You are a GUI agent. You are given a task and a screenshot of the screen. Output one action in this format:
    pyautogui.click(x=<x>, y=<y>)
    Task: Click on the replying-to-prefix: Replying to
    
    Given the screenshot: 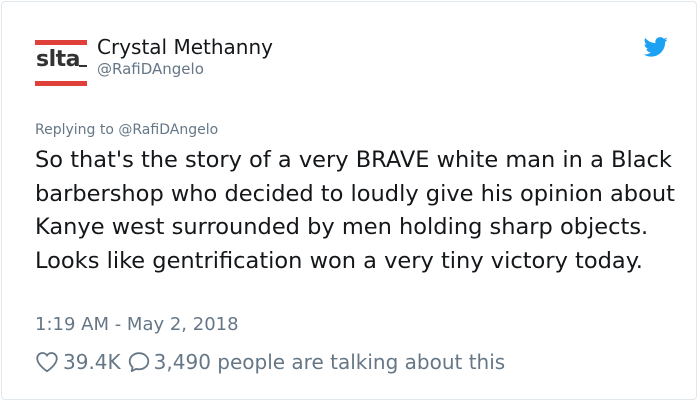 What is the action you would take?
    pyautogui.click(x=74, y=130)
    